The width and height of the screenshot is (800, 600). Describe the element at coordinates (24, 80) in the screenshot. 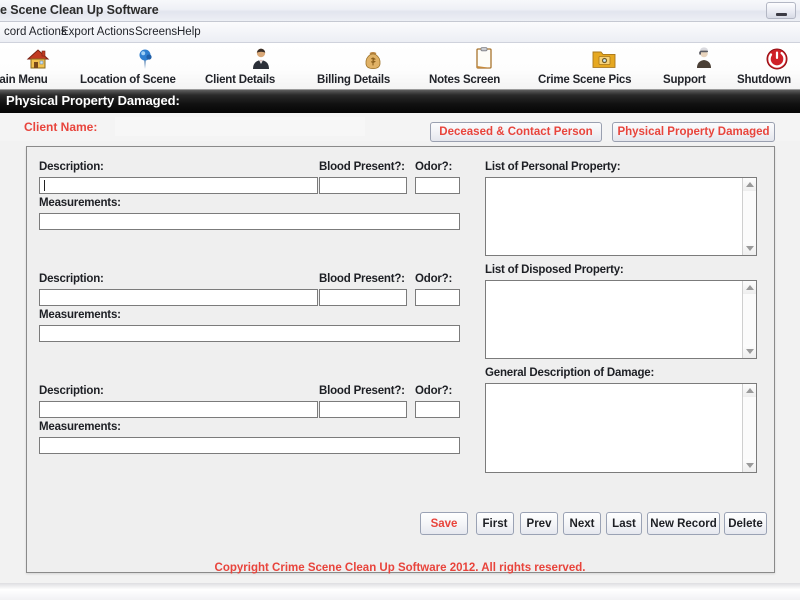

I see `toolbar-button-label: Main Menu` at that location.